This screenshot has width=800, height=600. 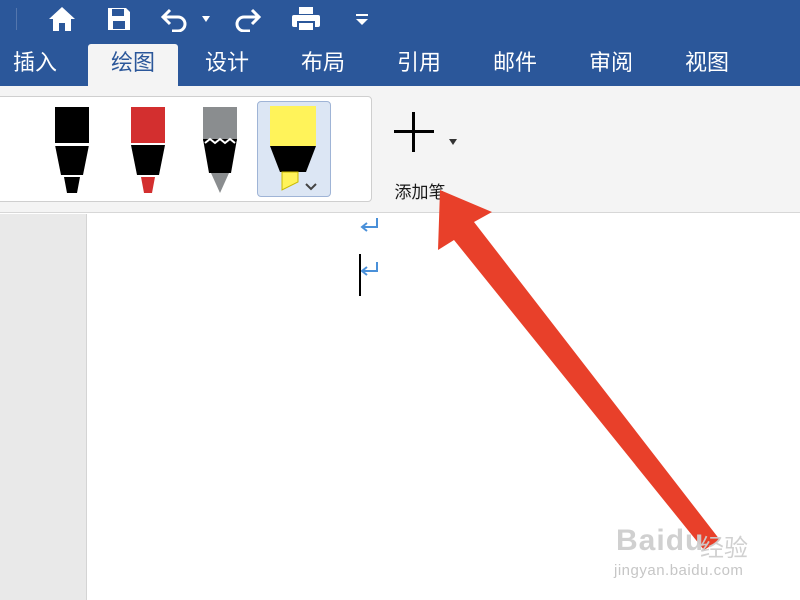 What do you see at coordinates (35, 65) in the screenshot?
I see `tab-insert: 插入` at bounding box center [35, 65].